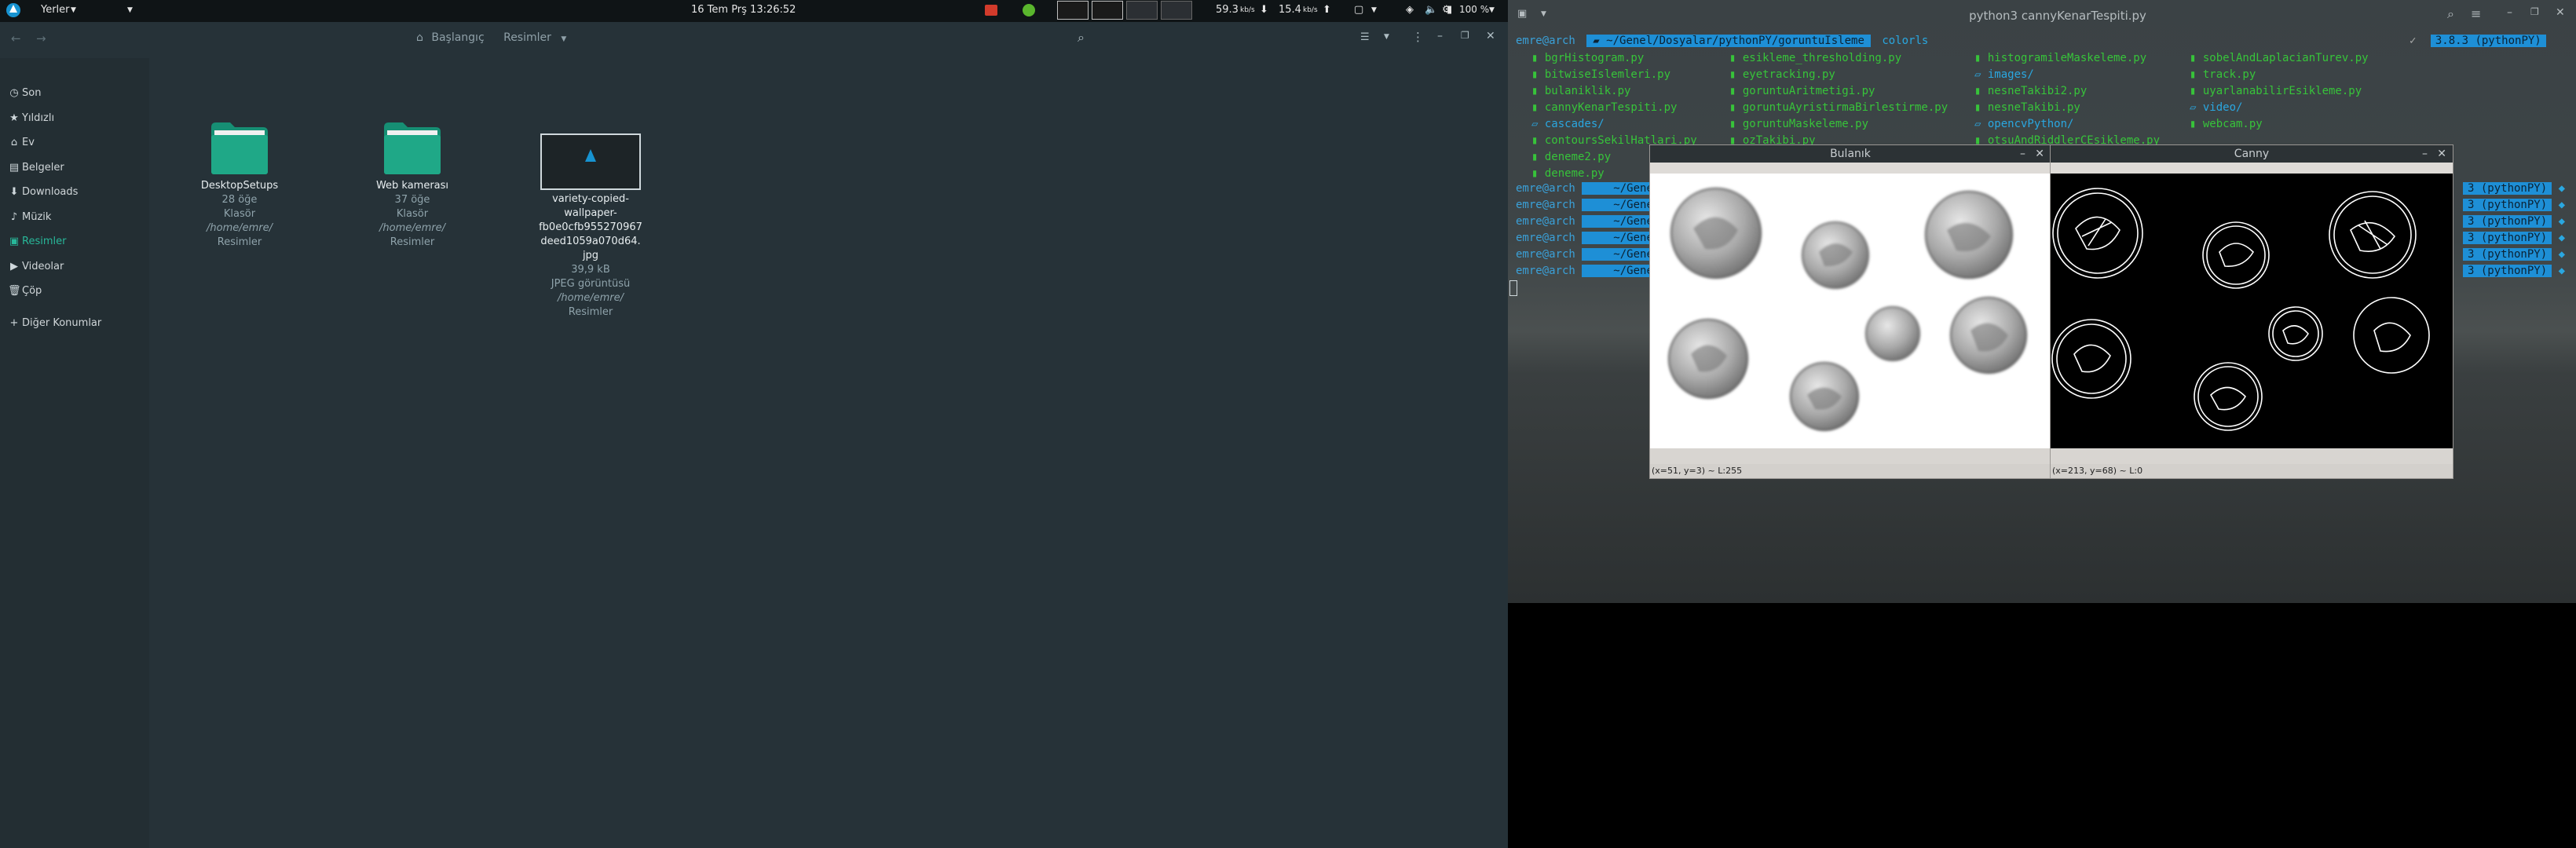 This screenshot has height=848, width=2576. Describe the element at coordinates (1418, 37) in the screenshot. I see `menu-icon: ⋮` at that location.